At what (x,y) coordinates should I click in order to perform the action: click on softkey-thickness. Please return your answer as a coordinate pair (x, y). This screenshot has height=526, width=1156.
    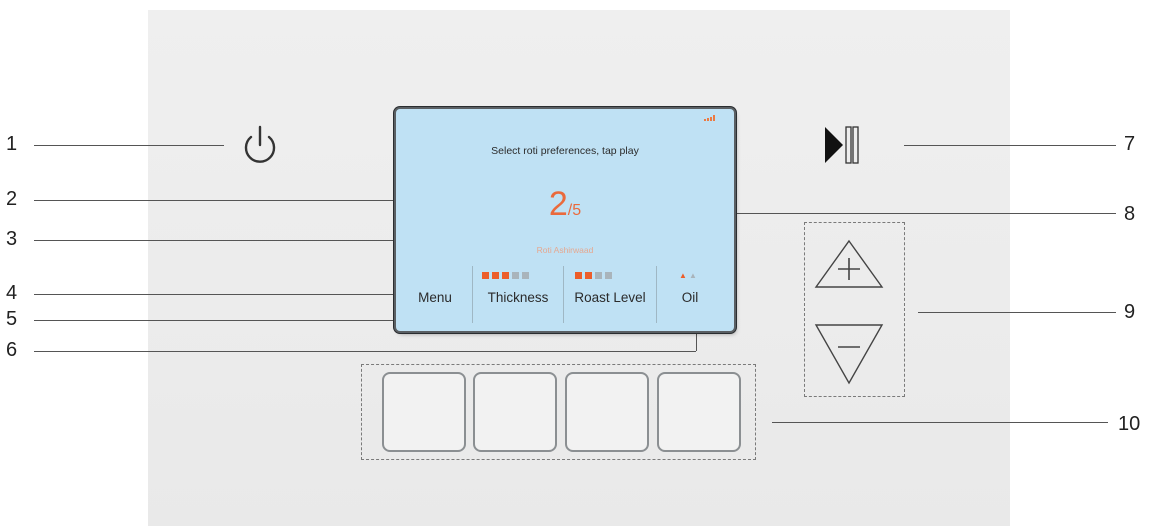
    Looking at the image, I should click on (515, 412).